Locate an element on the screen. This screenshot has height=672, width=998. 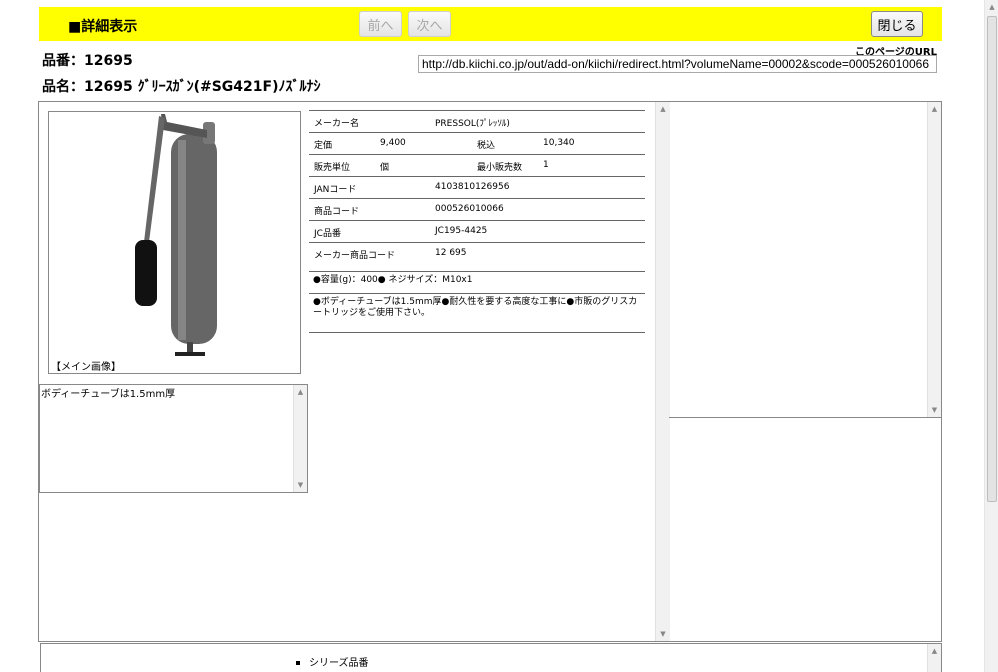
series-scrollbar: ▲ is located at coordinates (934, 658).